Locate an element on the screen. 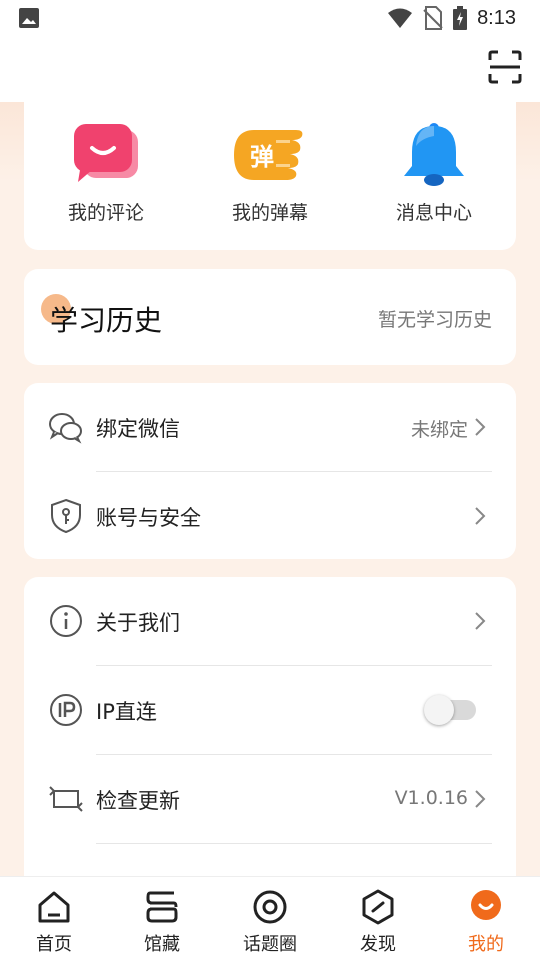 The height and width of the screenshot is (960, 540). discover-icon is located at coordinates (378, 907).